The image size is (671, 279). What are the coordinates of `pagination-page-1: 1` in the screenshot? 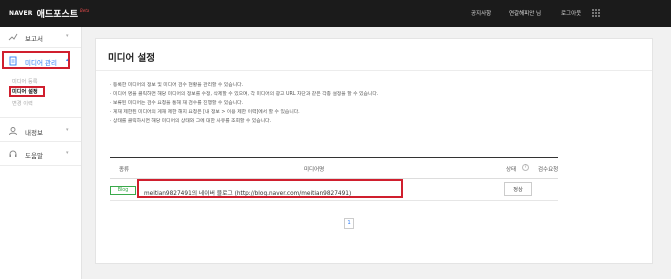 It's located at (349, 223).